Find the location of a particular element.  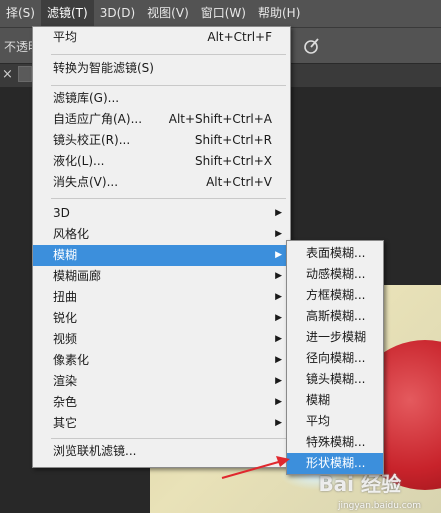

menu-item-lens-correction: 镜头校正(R)... Shift+Ctrl+R is located at coordinates (161, 140).